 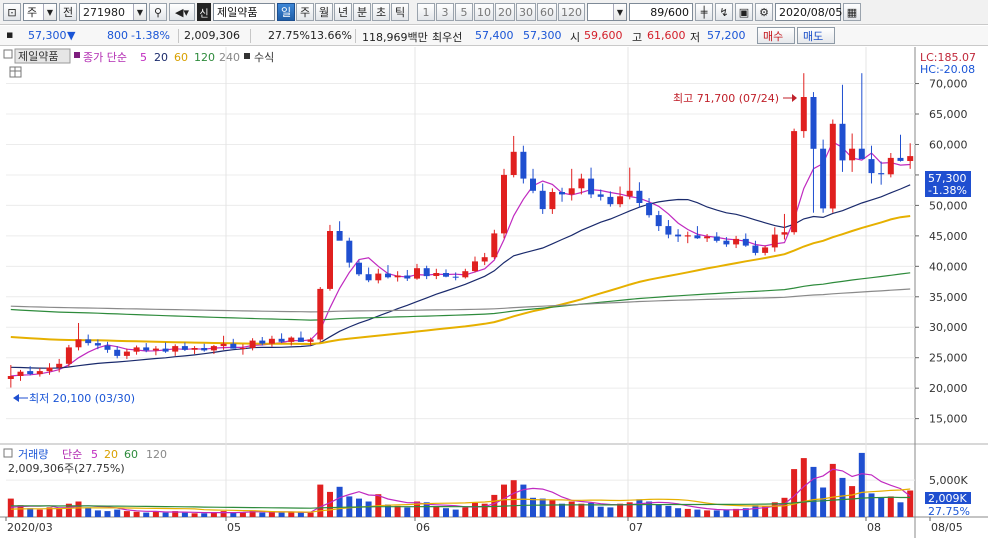 What do you see at coordinates (704, 12) in the screenshot?
I see `candle-icon: ╪` at bounding box center [704, 12].